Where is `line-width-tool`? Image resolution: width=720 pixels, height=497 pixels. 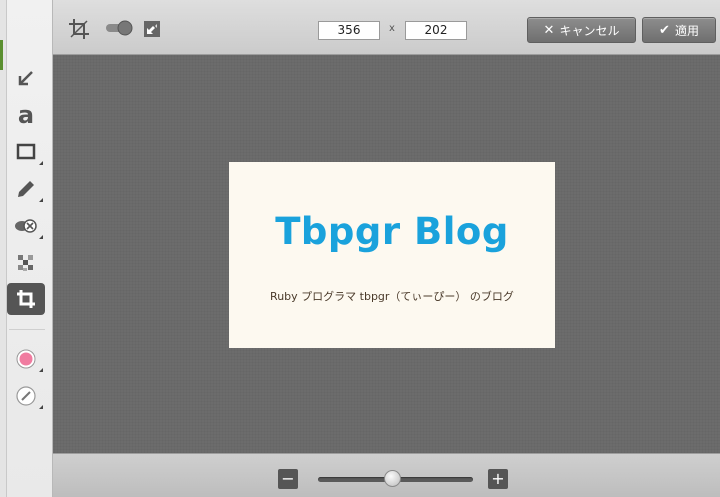 line-width-tool is located at coordinates (26, 396).